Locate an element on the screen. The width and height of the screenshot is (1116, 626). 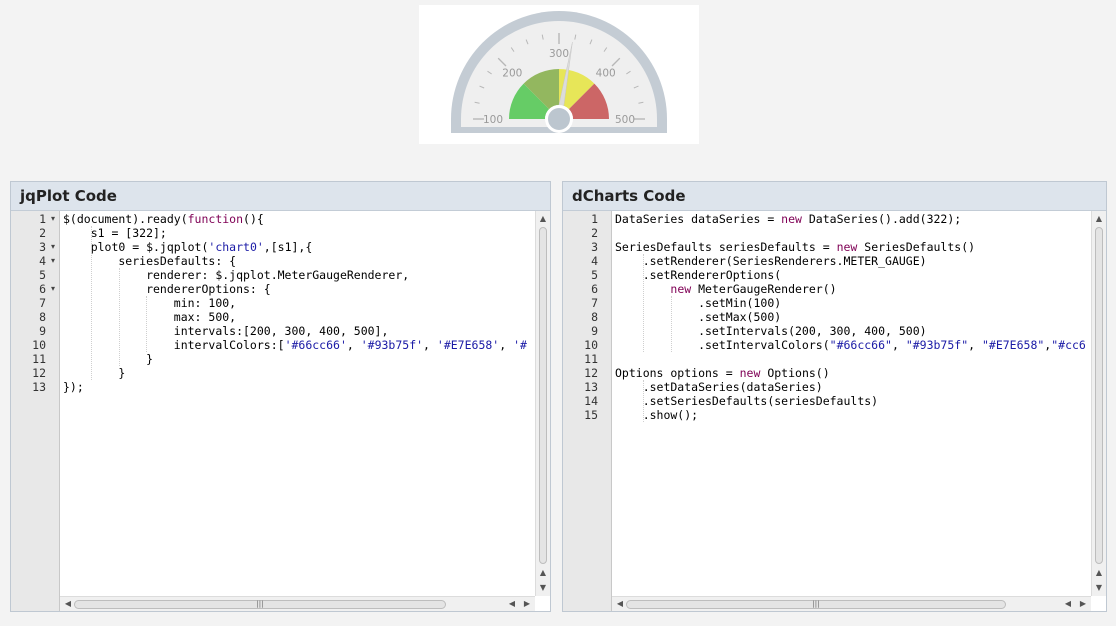
meter-gauge-chart: 100 200 300 400 500 is located at coordinates (559, 74).